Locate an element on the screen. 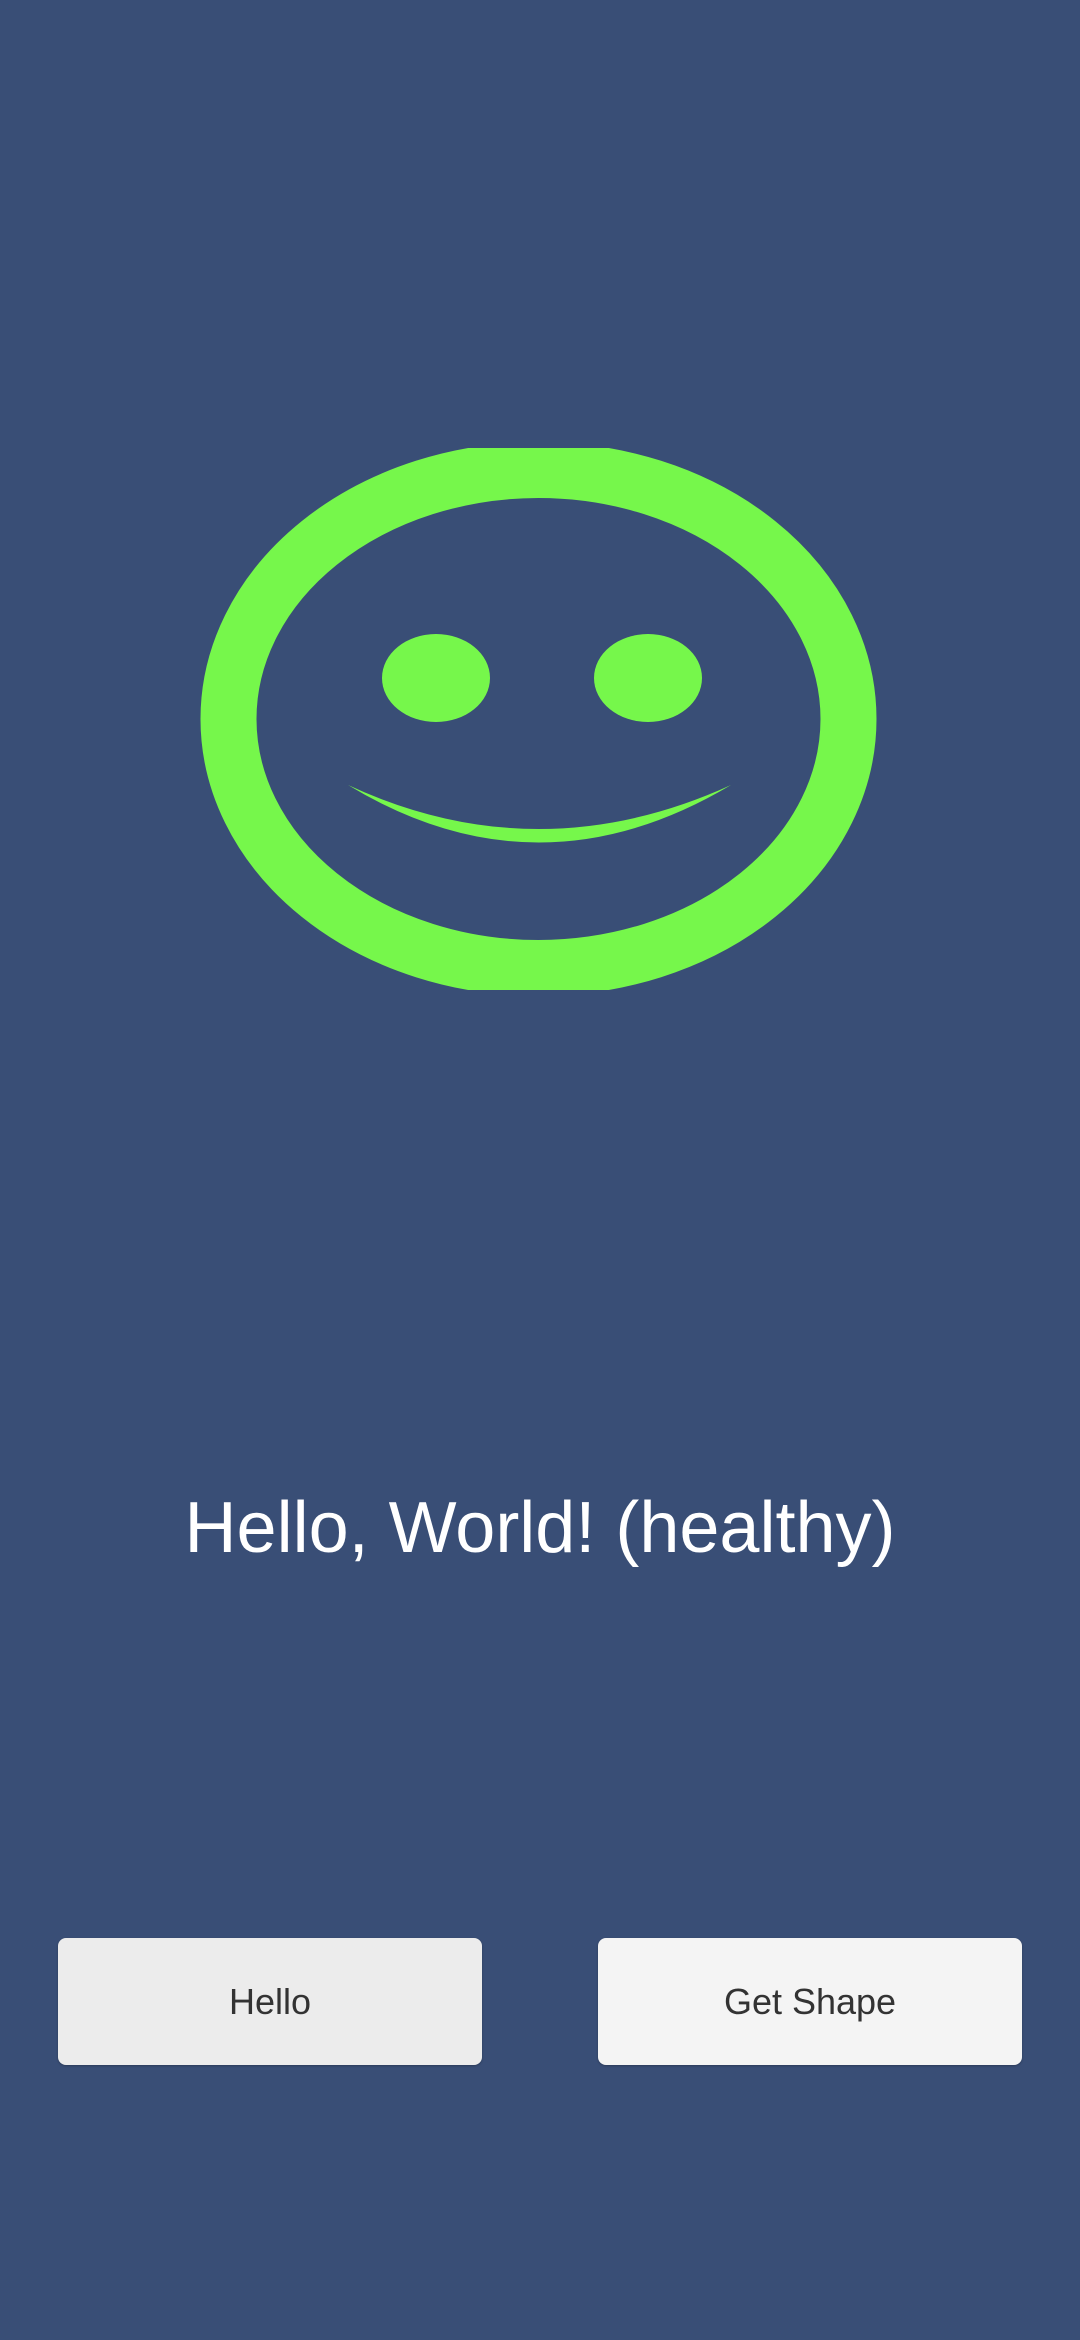  get-shape-button: Get Shape is located at coordinates (810, 2001).